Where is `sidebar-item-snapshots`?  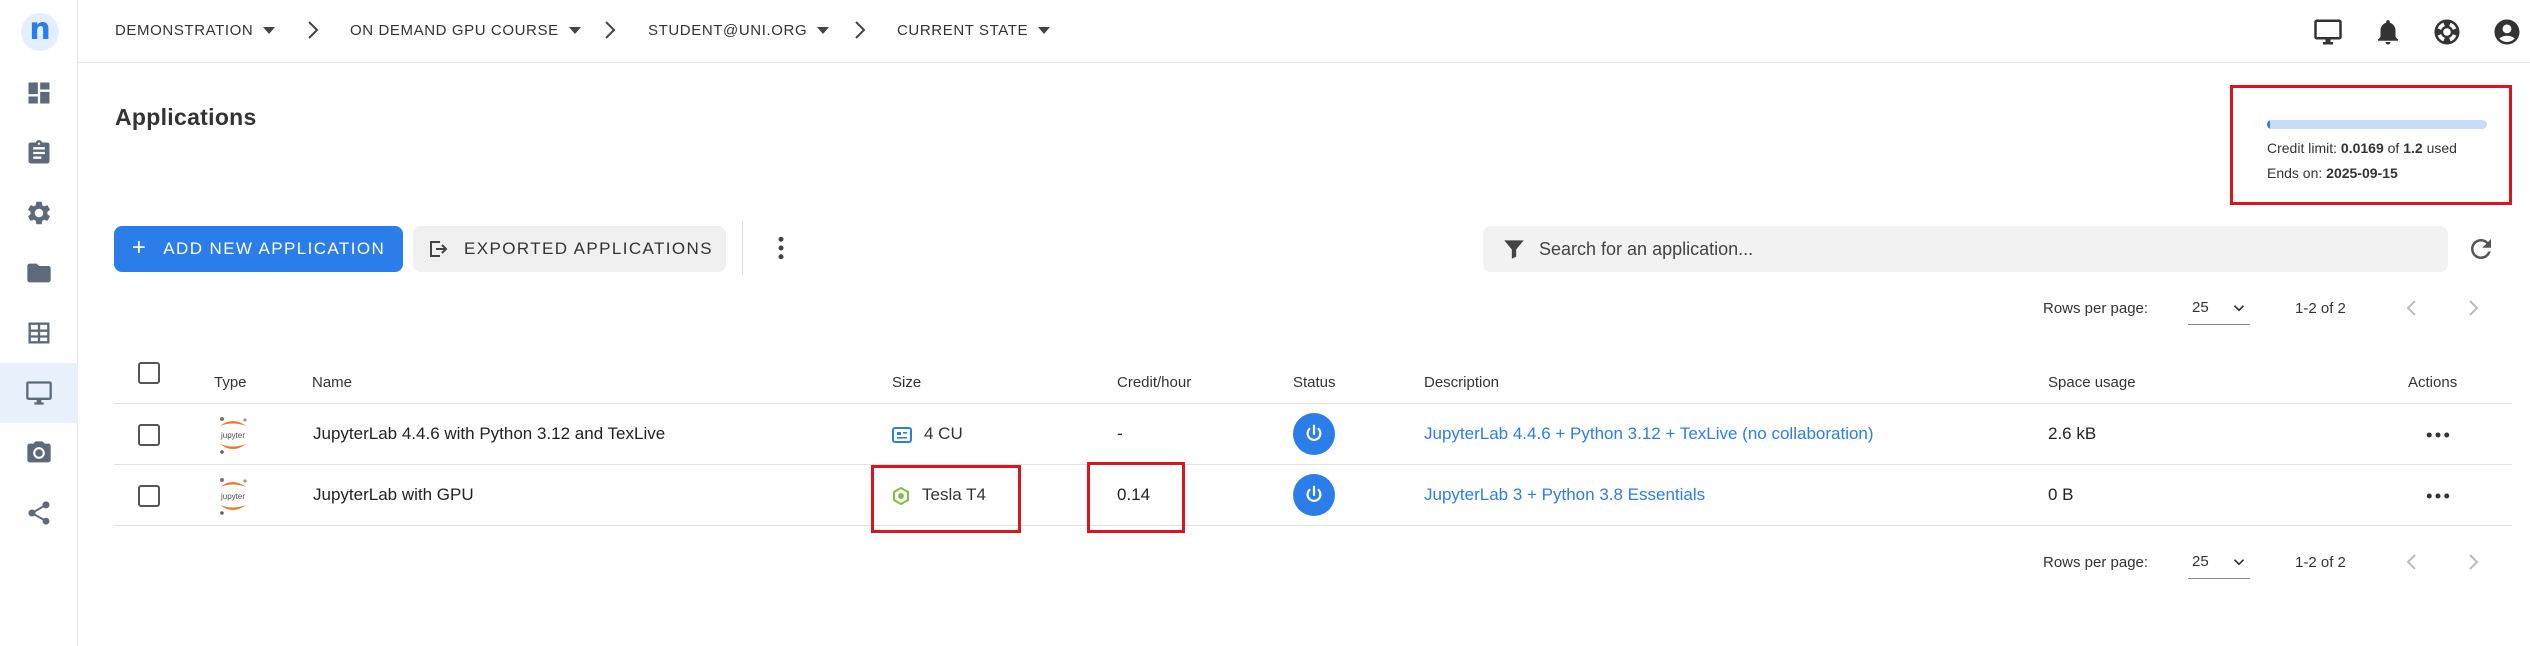
sidebar-item-snapshots is located at coordinates (39, 453).